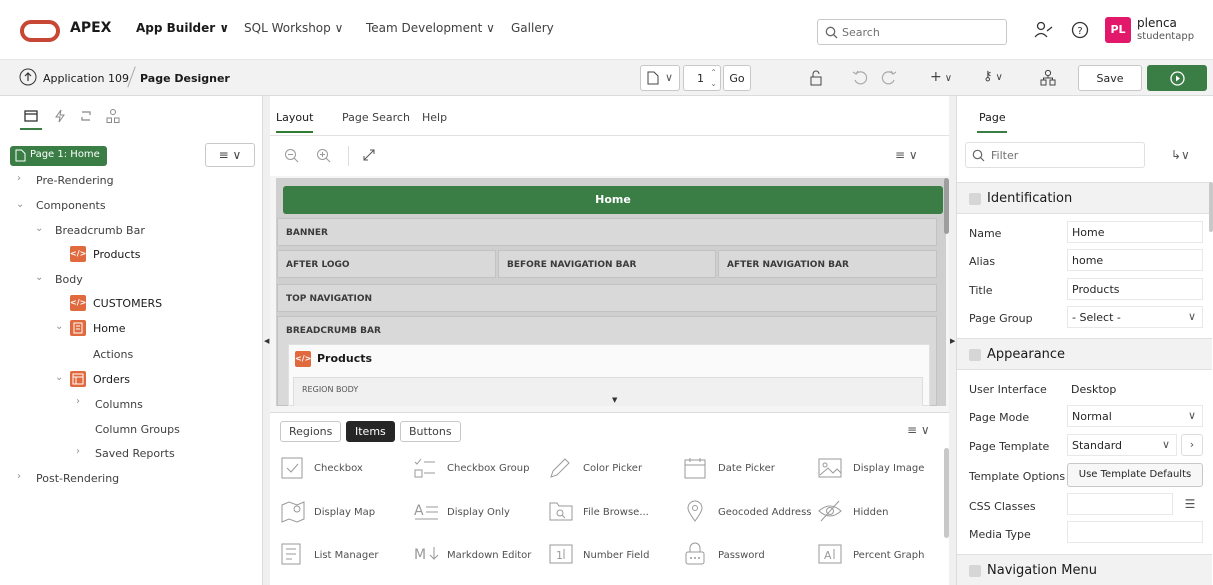 The width and height of the screenshot is (1213, 585). Describe the element at coordinates (1211, 207) in the screenshot. I see `property-scrollbar` at that location.